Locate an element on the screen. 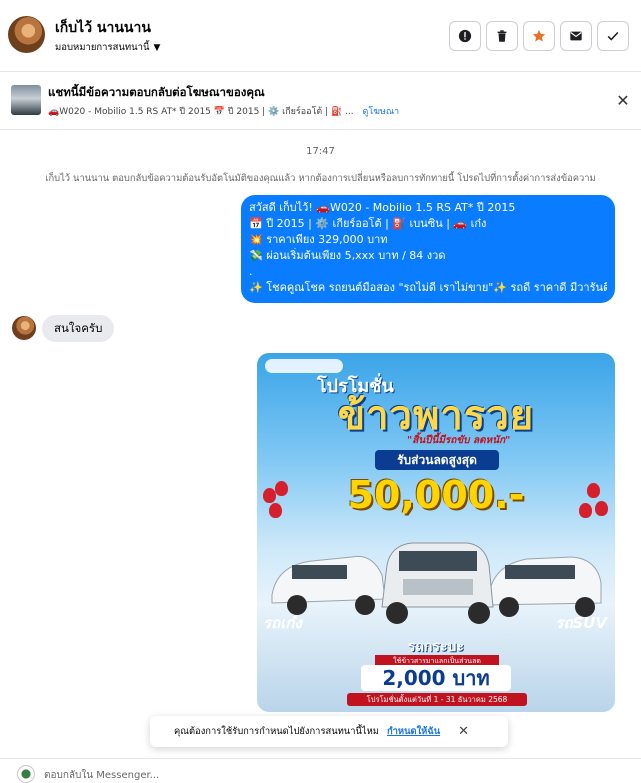 The width and height of the screenshot is (641, 783). outgoing-line: 💥 ราคาเพียง 329,000 บาท is located at coordinates (318, 239).